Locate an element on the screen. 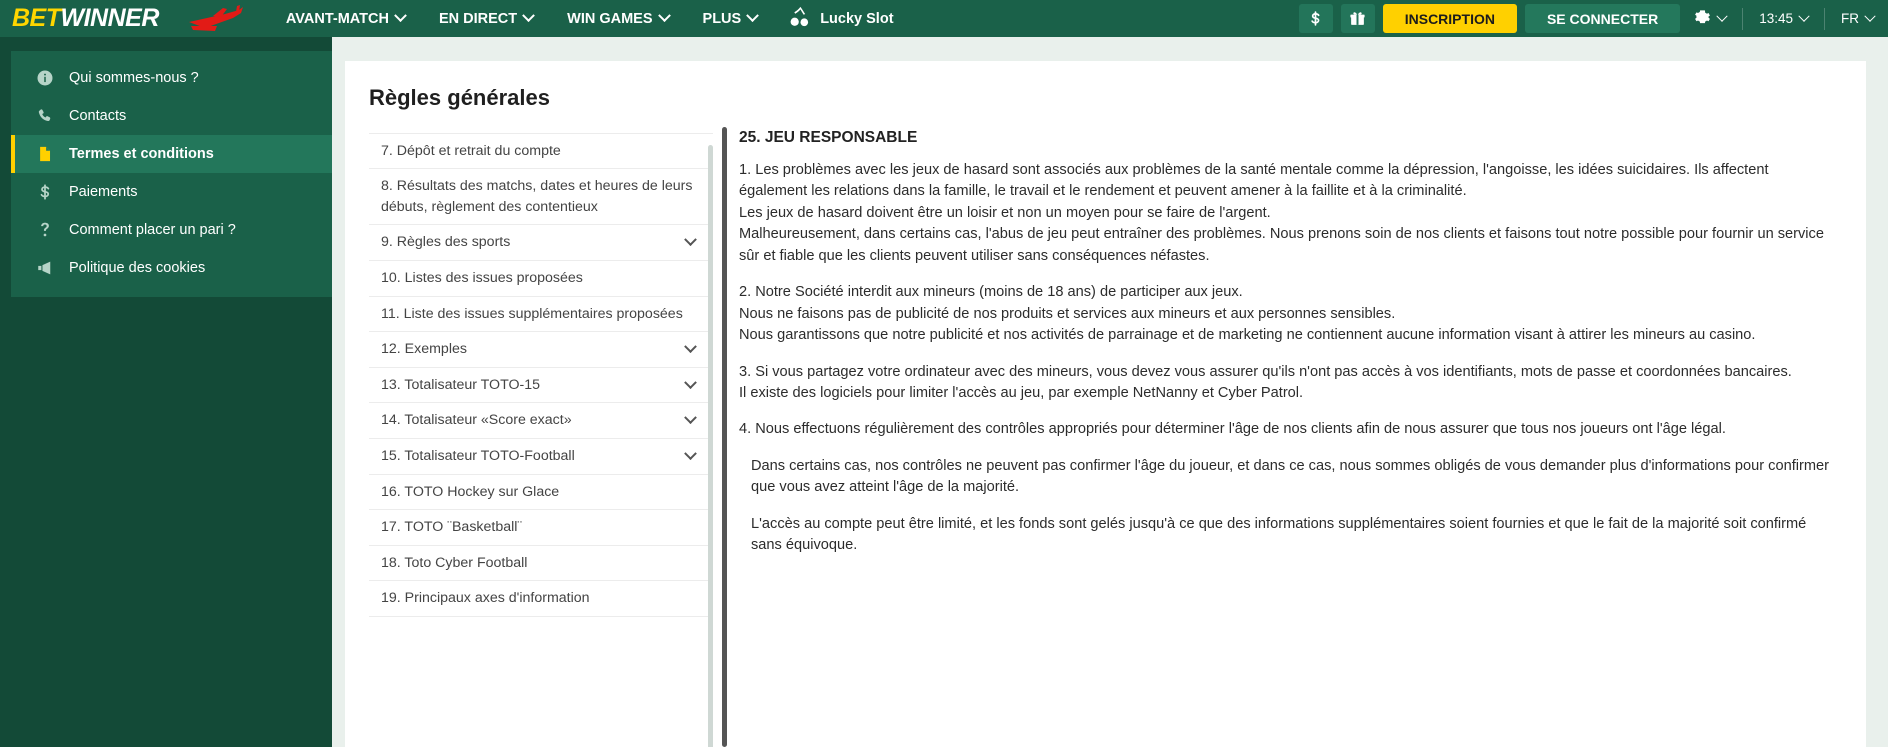 The image size is (1888, 747). nav-item-lucky-slot: Lucky Slot is located at coordinates (840, 18).